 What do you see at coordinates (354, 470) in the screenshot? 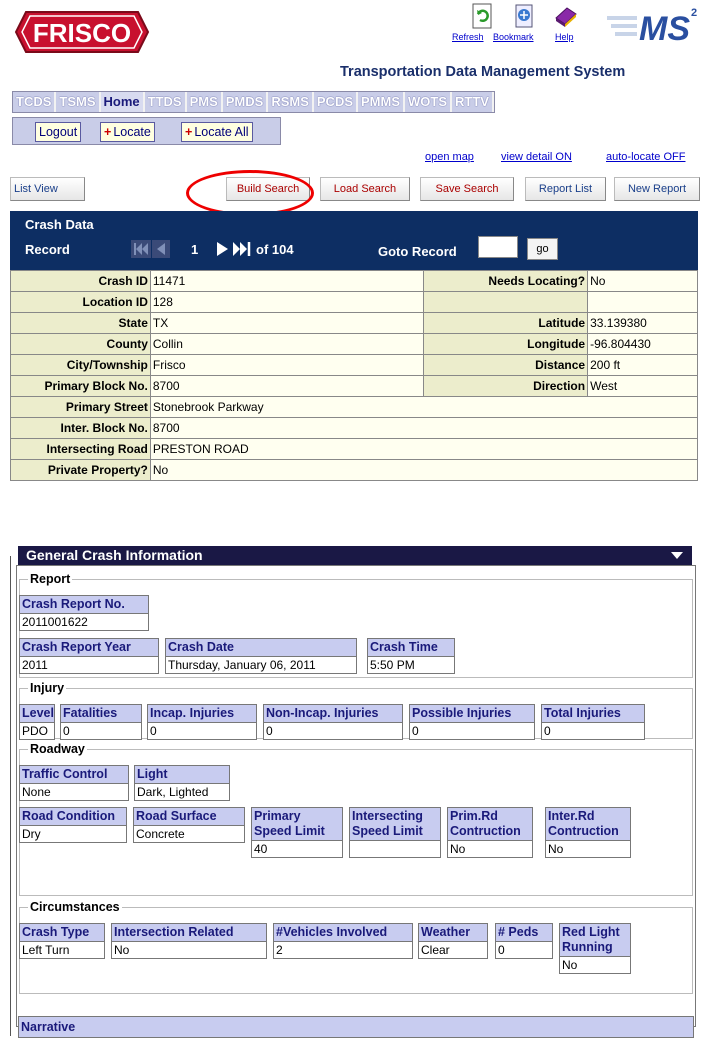
I see `table-row: Private Property? No` at bounding box center [354, 470].